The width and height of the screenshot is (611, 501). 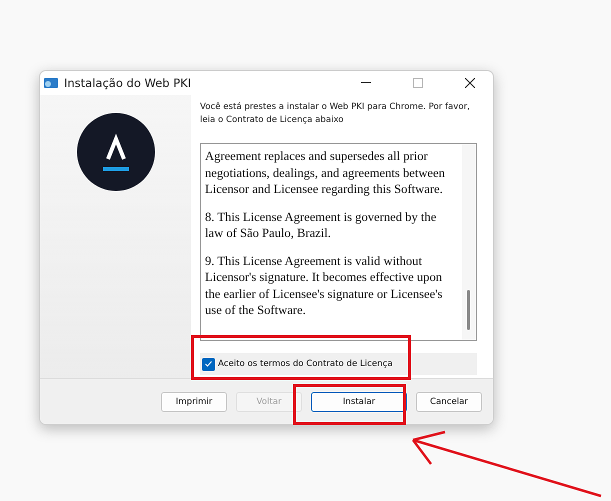 I want to click on window-title: Instalação do Web PKI, so click(x=128, y=83).